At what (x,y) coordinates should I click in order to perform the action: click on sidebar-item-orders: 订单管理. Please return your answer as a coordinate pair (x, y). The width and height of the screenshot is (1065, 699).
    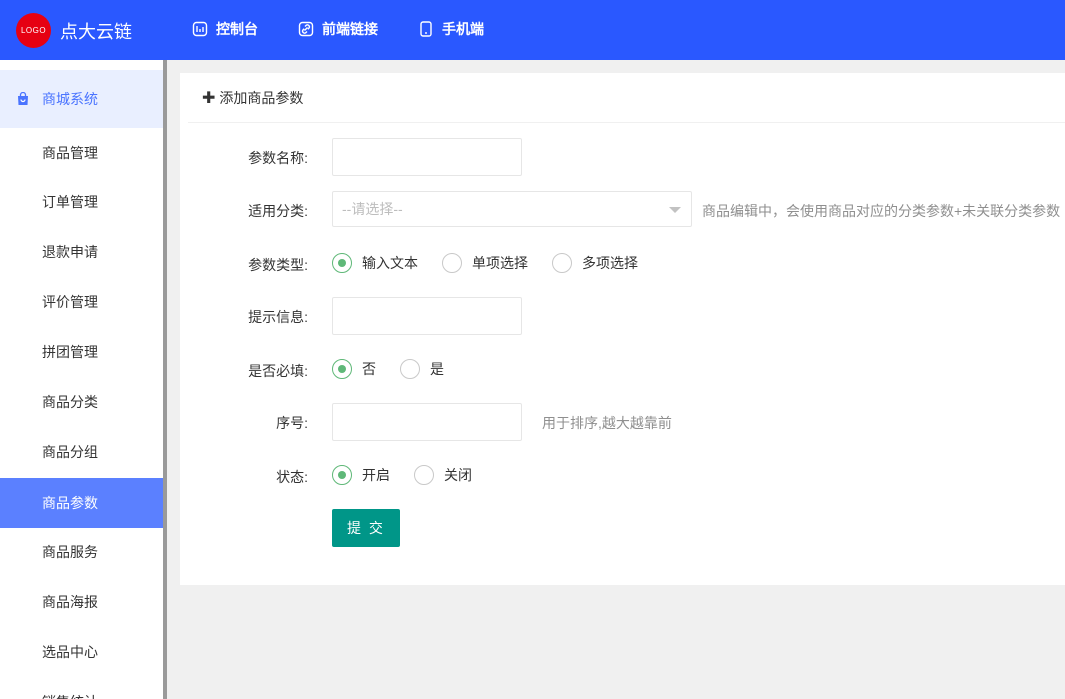
    Looking at the image, I should click on (81, 202).